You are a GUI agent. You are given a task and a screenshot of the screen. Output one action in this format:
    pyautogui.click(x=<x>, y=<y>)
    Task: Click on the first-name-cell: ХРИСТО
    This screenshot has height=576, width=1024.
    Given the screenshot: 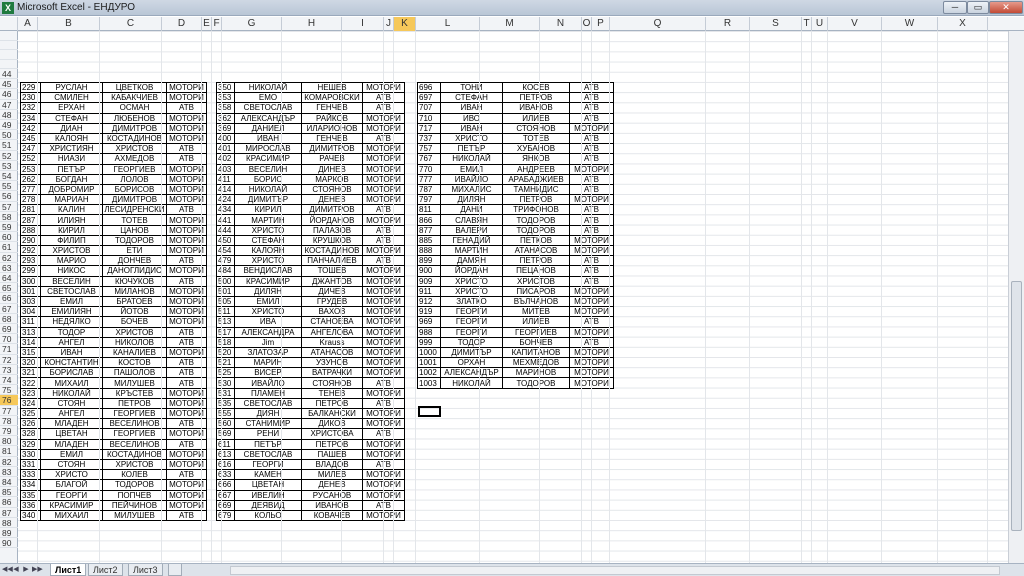 What is the action you would take?
    pyautogui.click(x=268, y=312)
    